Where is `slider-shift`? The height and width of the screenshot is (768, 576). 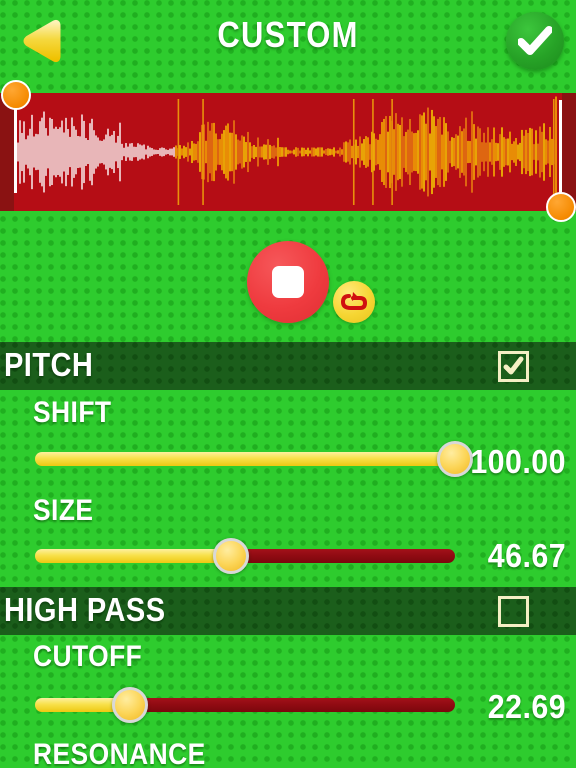 slider-shift is located at coordinates (254, 459).